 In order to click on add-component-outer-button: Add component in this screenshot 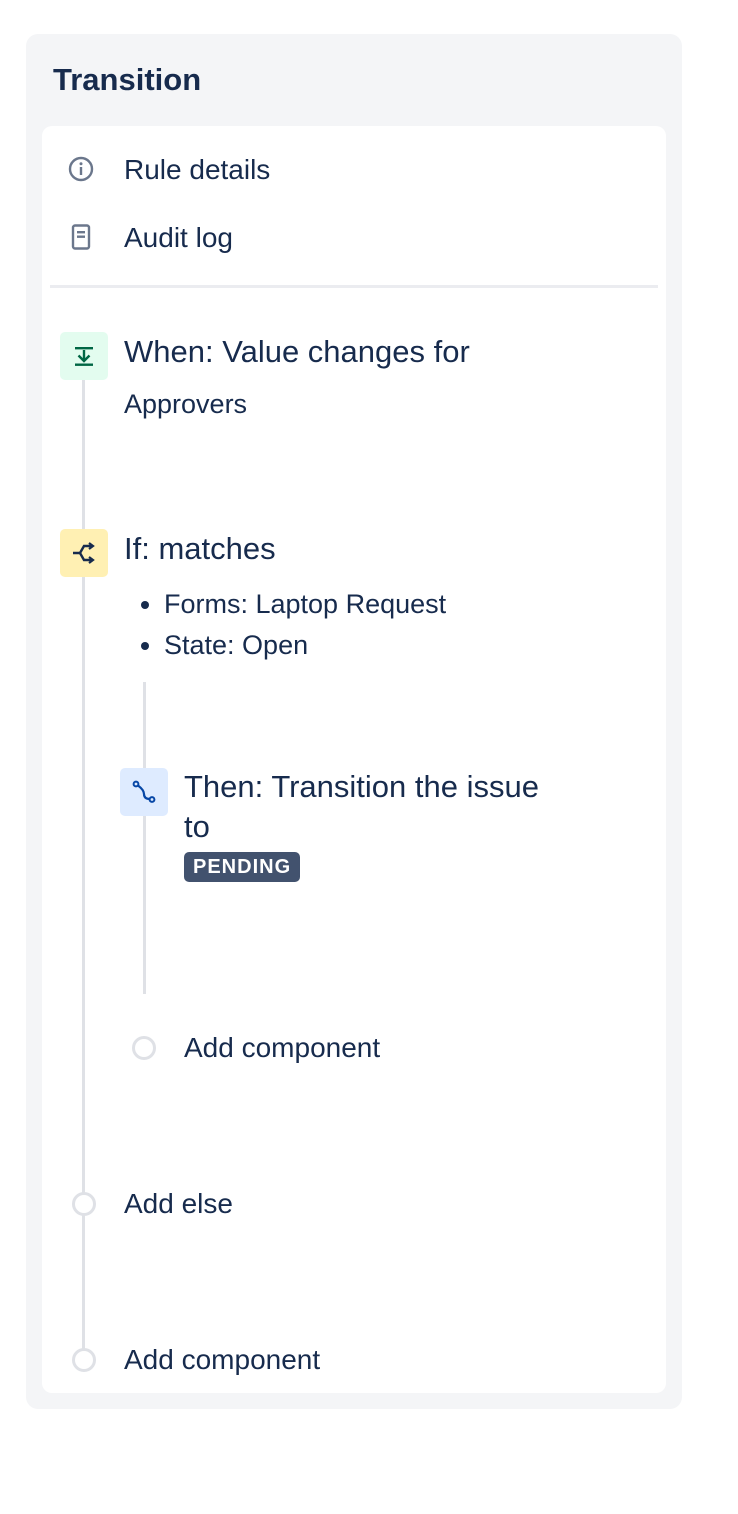, I will do `click(220, 1362)`.